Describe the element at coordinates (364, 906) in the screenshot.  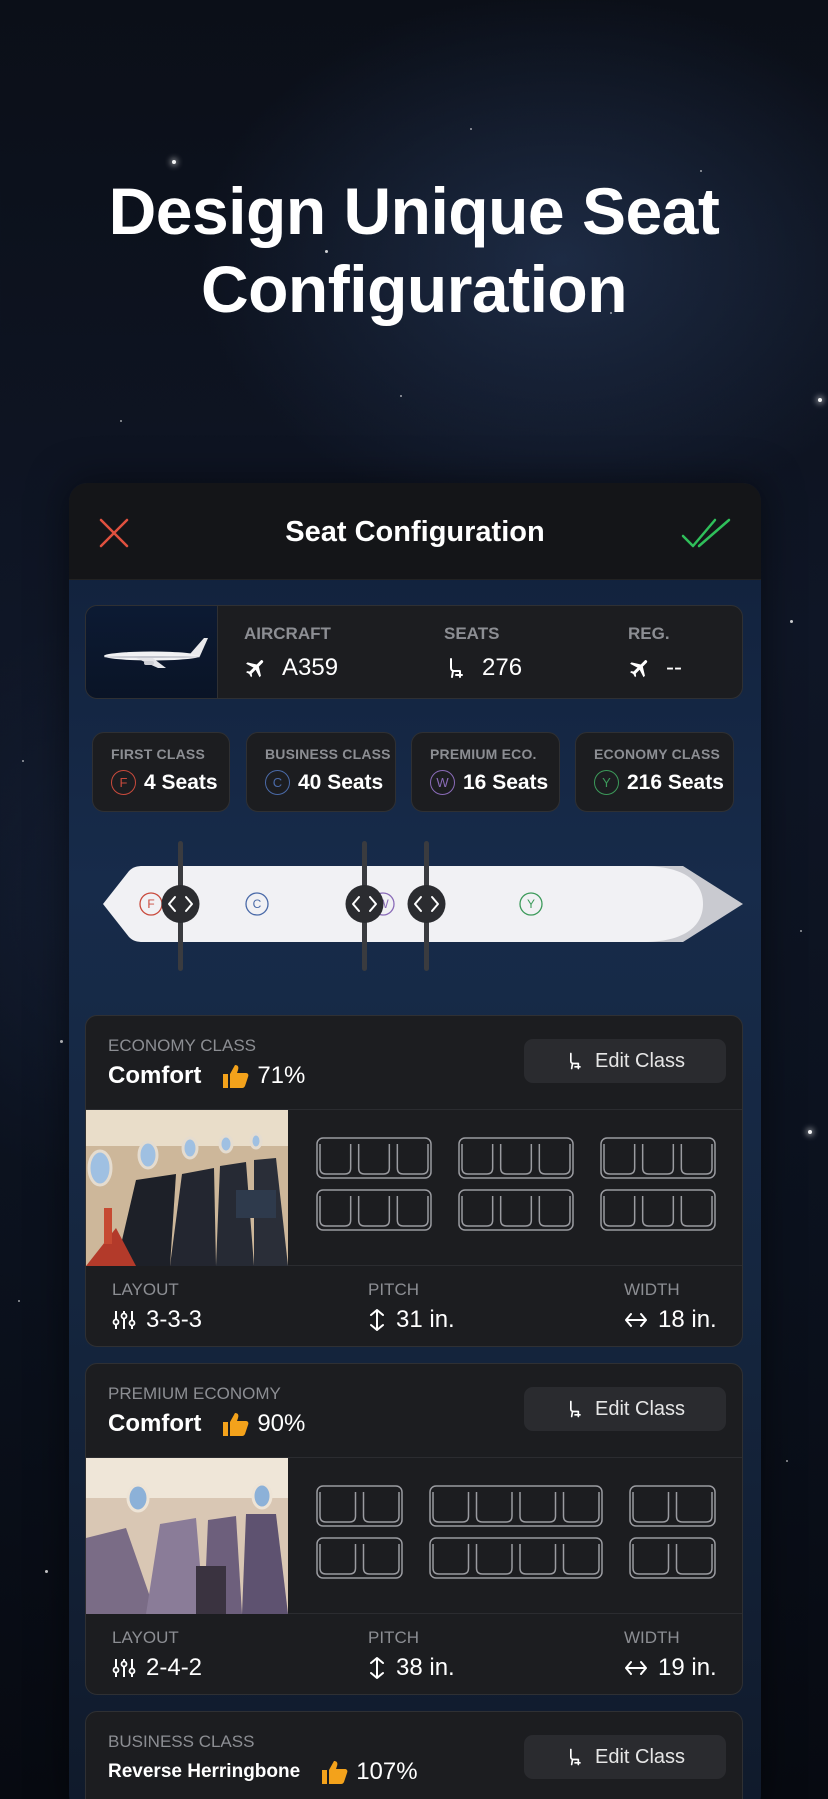
I see `divider-handle-cw` at that location.